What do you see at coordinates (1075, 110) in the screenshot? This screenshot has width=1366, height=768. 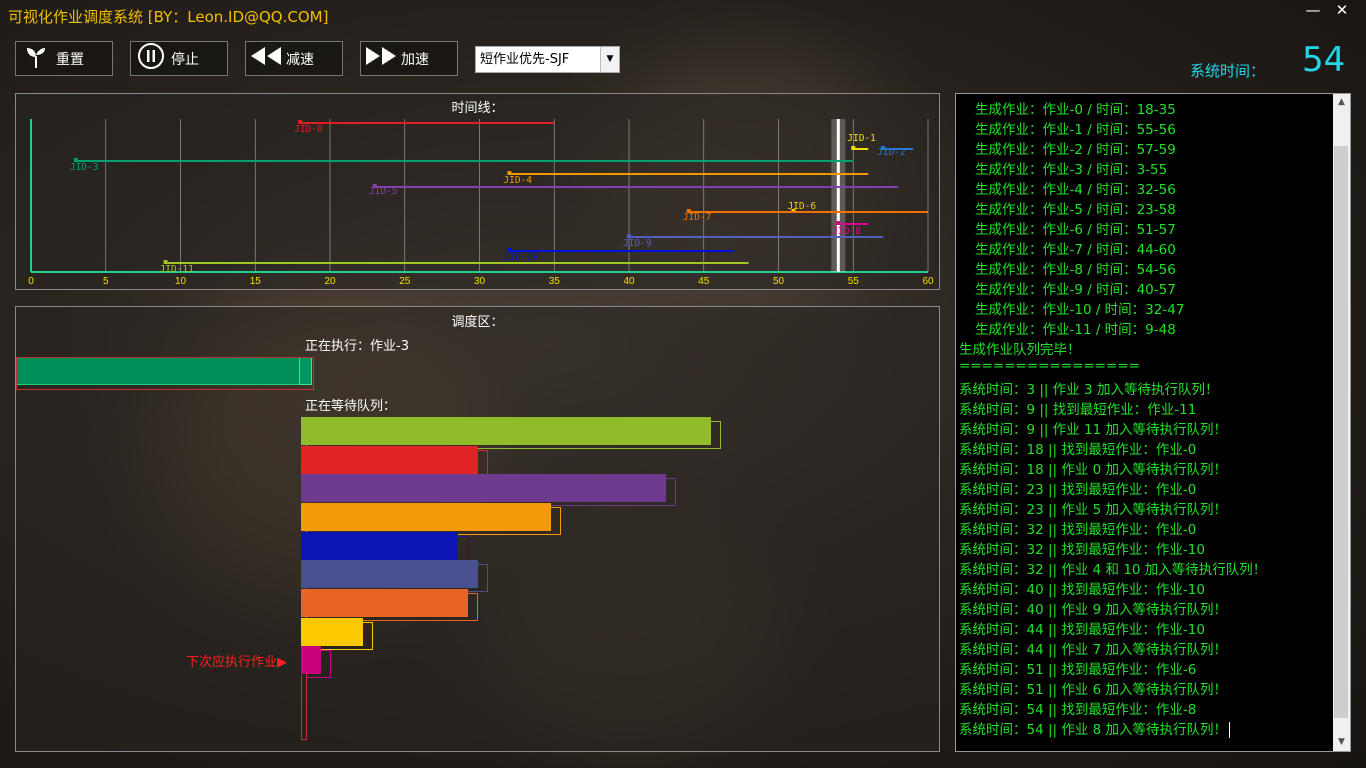 I see `log-line: 生成作业：作业-0 / 时间：18-35` at bounding box center [1075, 110].